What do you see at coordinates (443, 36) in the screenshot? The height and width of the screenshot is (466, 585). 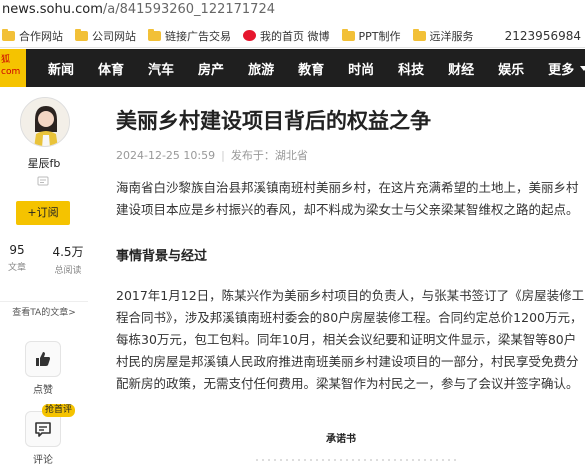 I see `bookmark-item: 远洋服务` at bounding box center [443, 36].